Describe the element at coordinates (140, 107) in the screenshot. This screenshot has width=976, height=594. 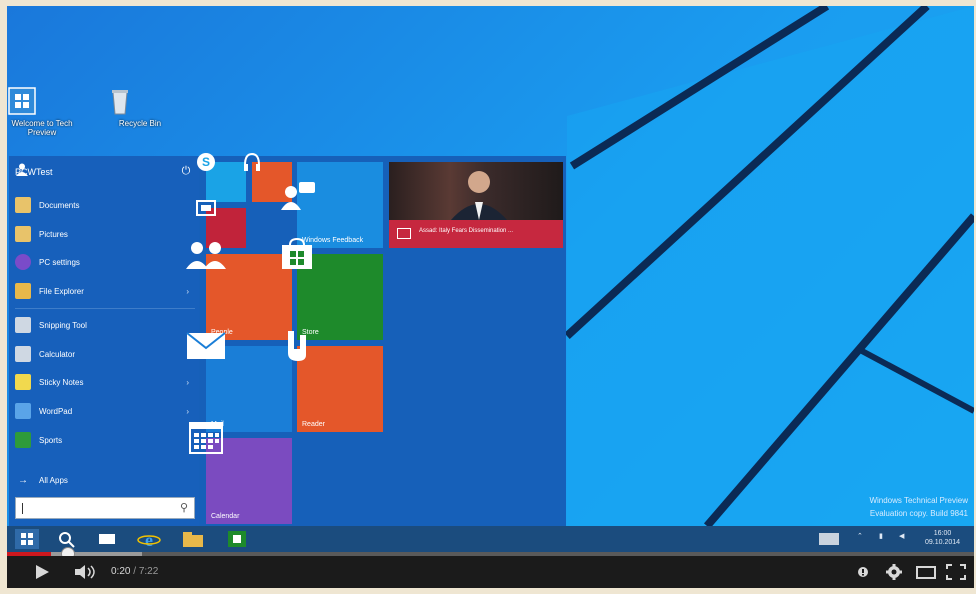
I see `desktop-icon-recycle-bin: Recycle Bin` at that location.